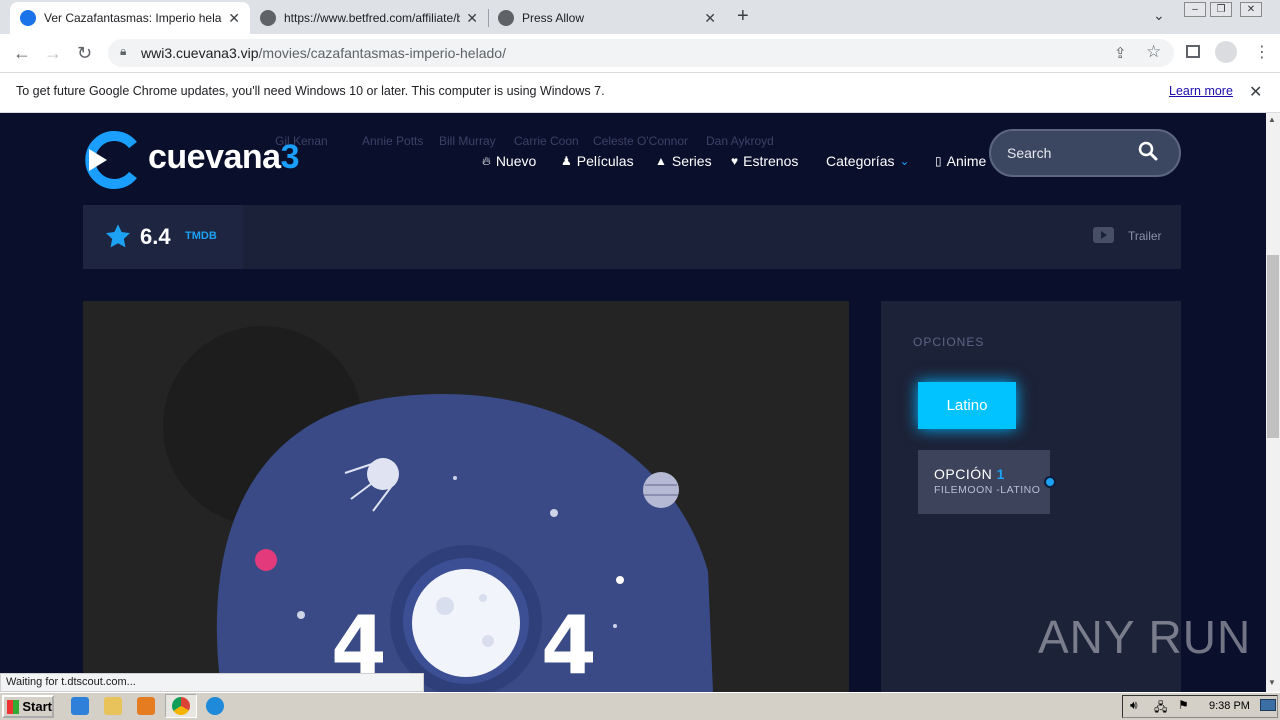 This screenshot has height=720, width=1280. Describe the element at coordinates (301, 141) in the screenshot. I see `cast-name: Gil Kenan` at that location.